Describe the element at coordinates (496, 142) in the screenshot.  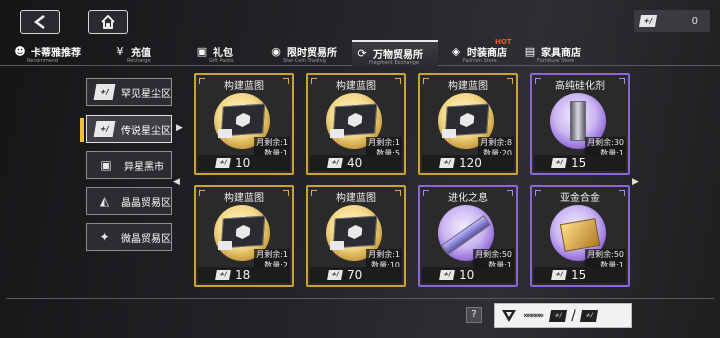
I see `monthly-remaining: 月剩余:8` at that location.